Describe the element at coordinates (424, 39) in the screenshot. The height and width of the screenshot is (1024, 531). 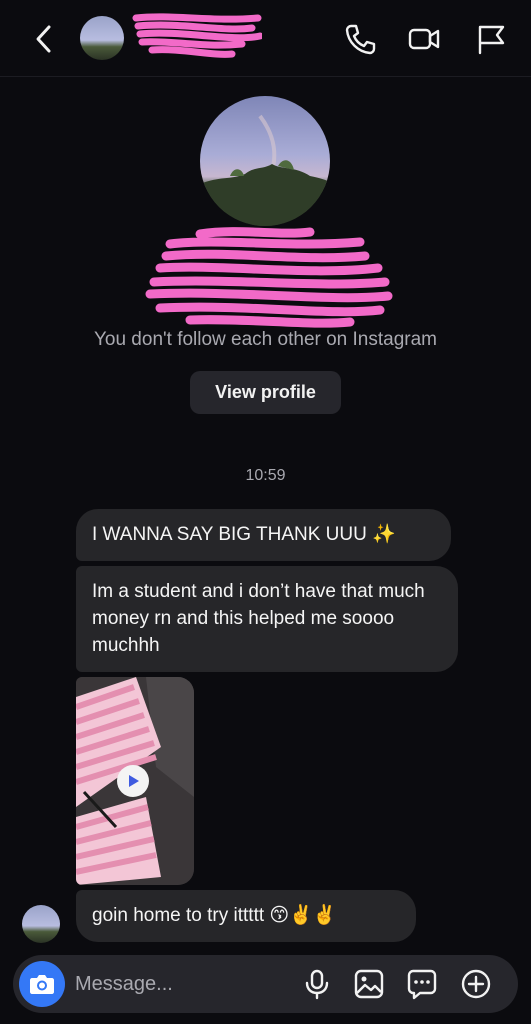
I see `video-camera-icon` at that location.